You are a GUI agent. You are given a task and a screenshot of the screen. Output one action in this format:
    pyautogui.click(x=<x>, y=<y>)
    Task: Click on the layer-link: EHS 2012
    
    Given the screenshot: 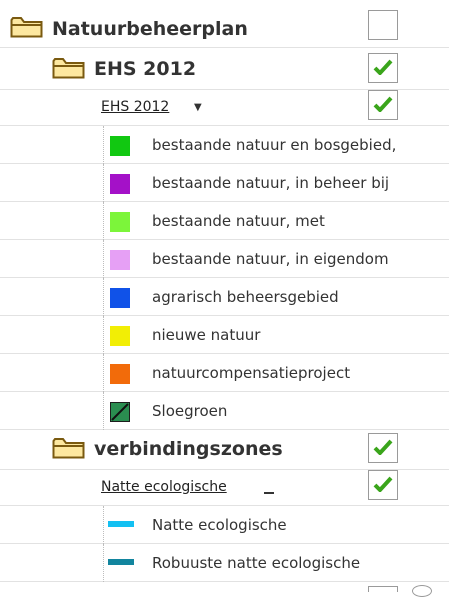 What is the action you would take?
    pyautogui.click(x=135, y=107)
    